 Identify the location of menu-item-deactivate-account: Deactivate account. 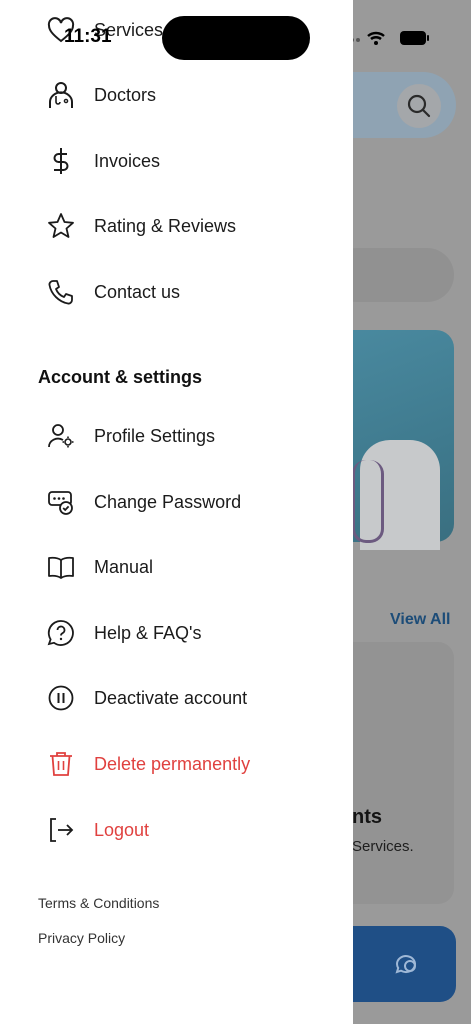
(176, 698).